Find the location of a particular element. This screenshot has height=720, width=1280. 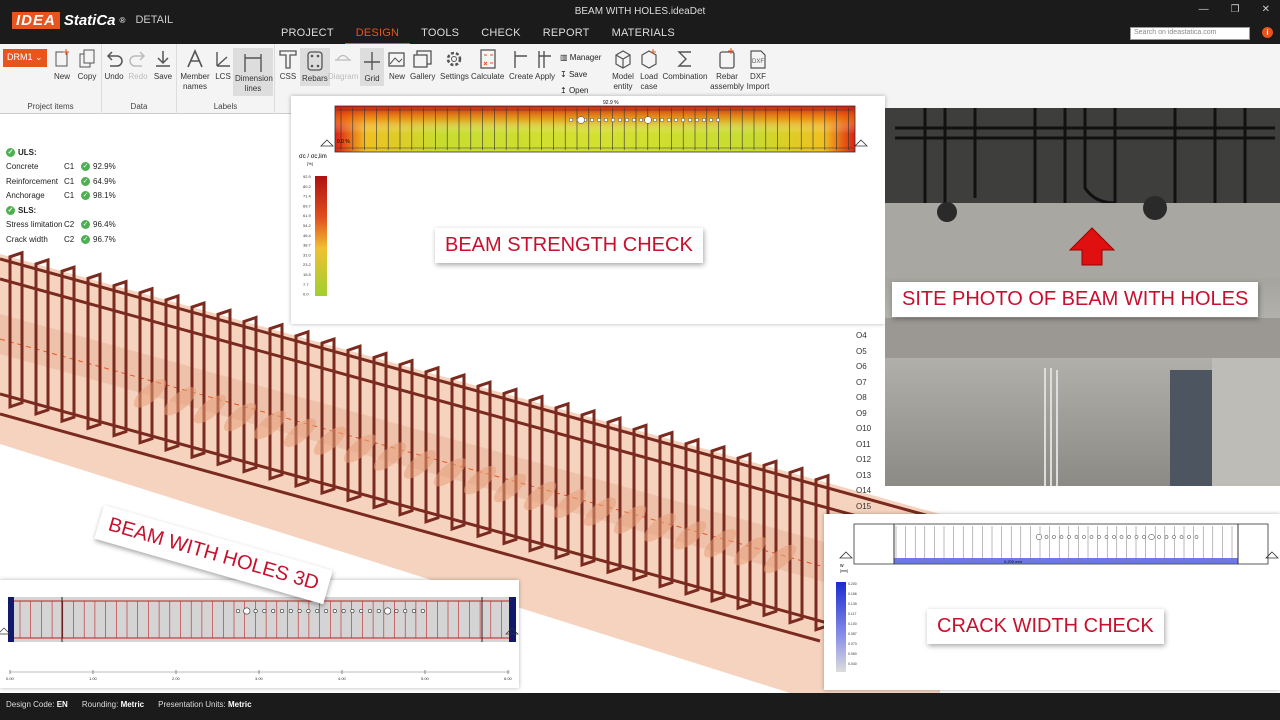

member-list-item: O12 is located at coordinates (863, 460).